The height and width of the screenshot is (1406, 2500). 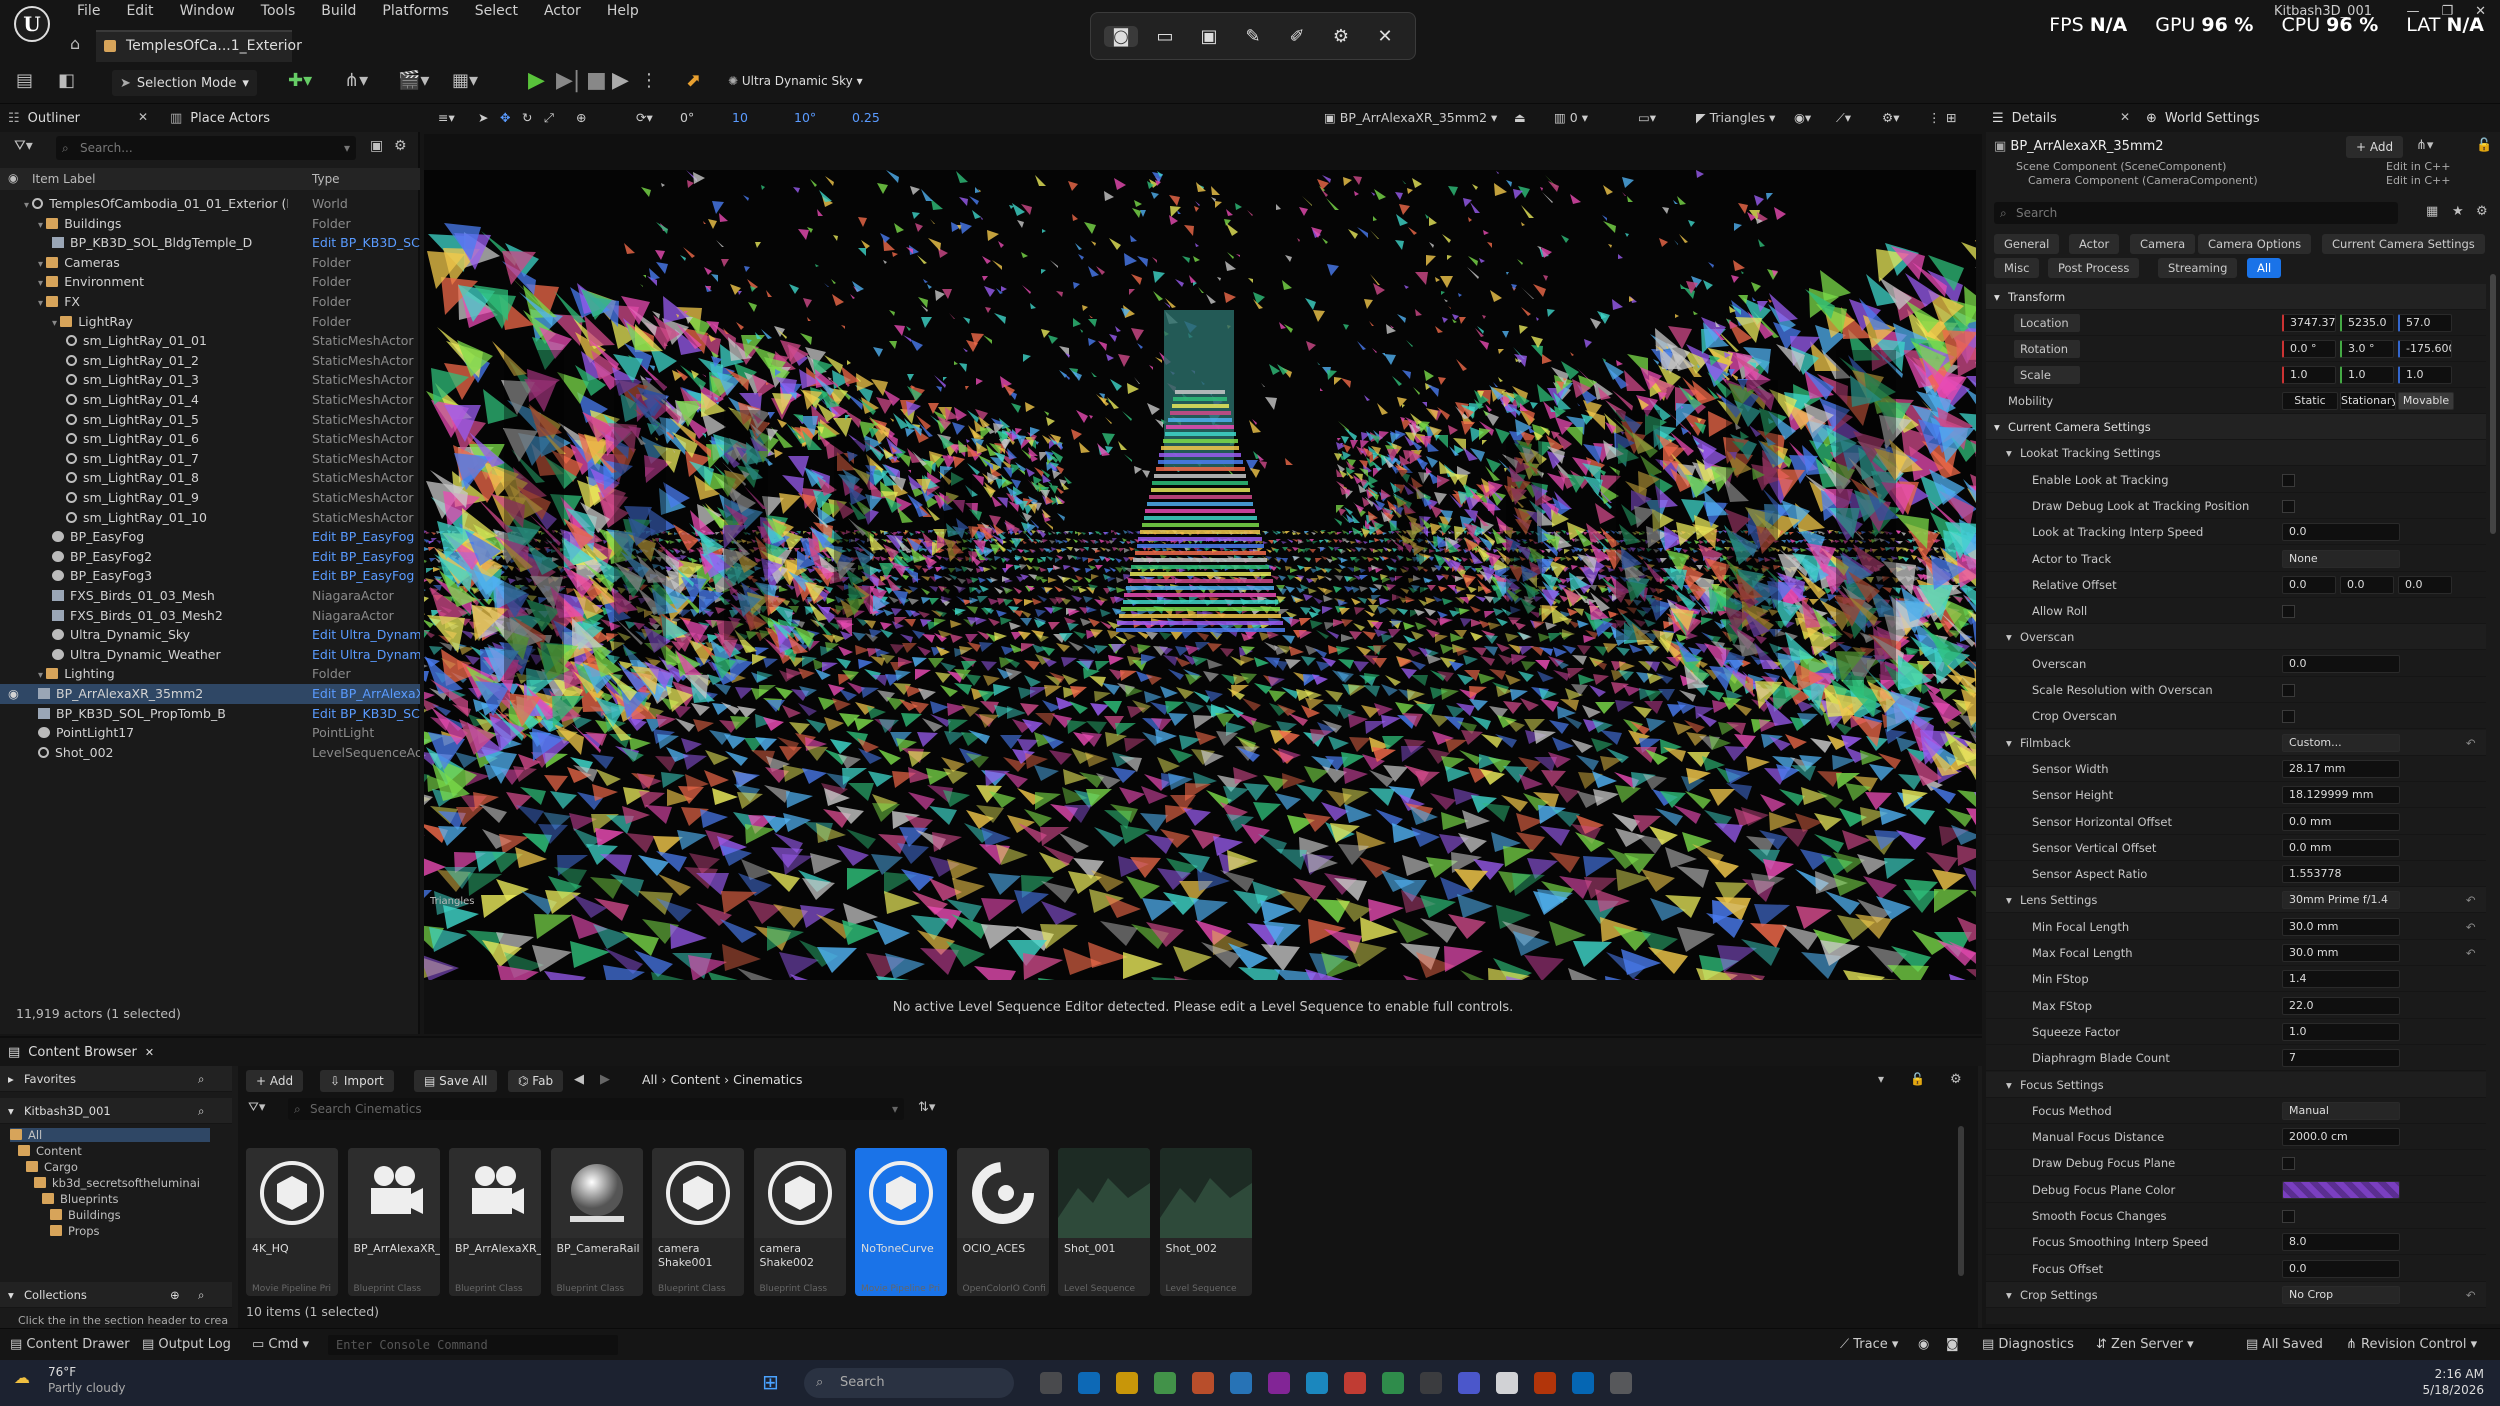 I want to click on add-collection-icon: ⊕, so click(x=175, y=1295).